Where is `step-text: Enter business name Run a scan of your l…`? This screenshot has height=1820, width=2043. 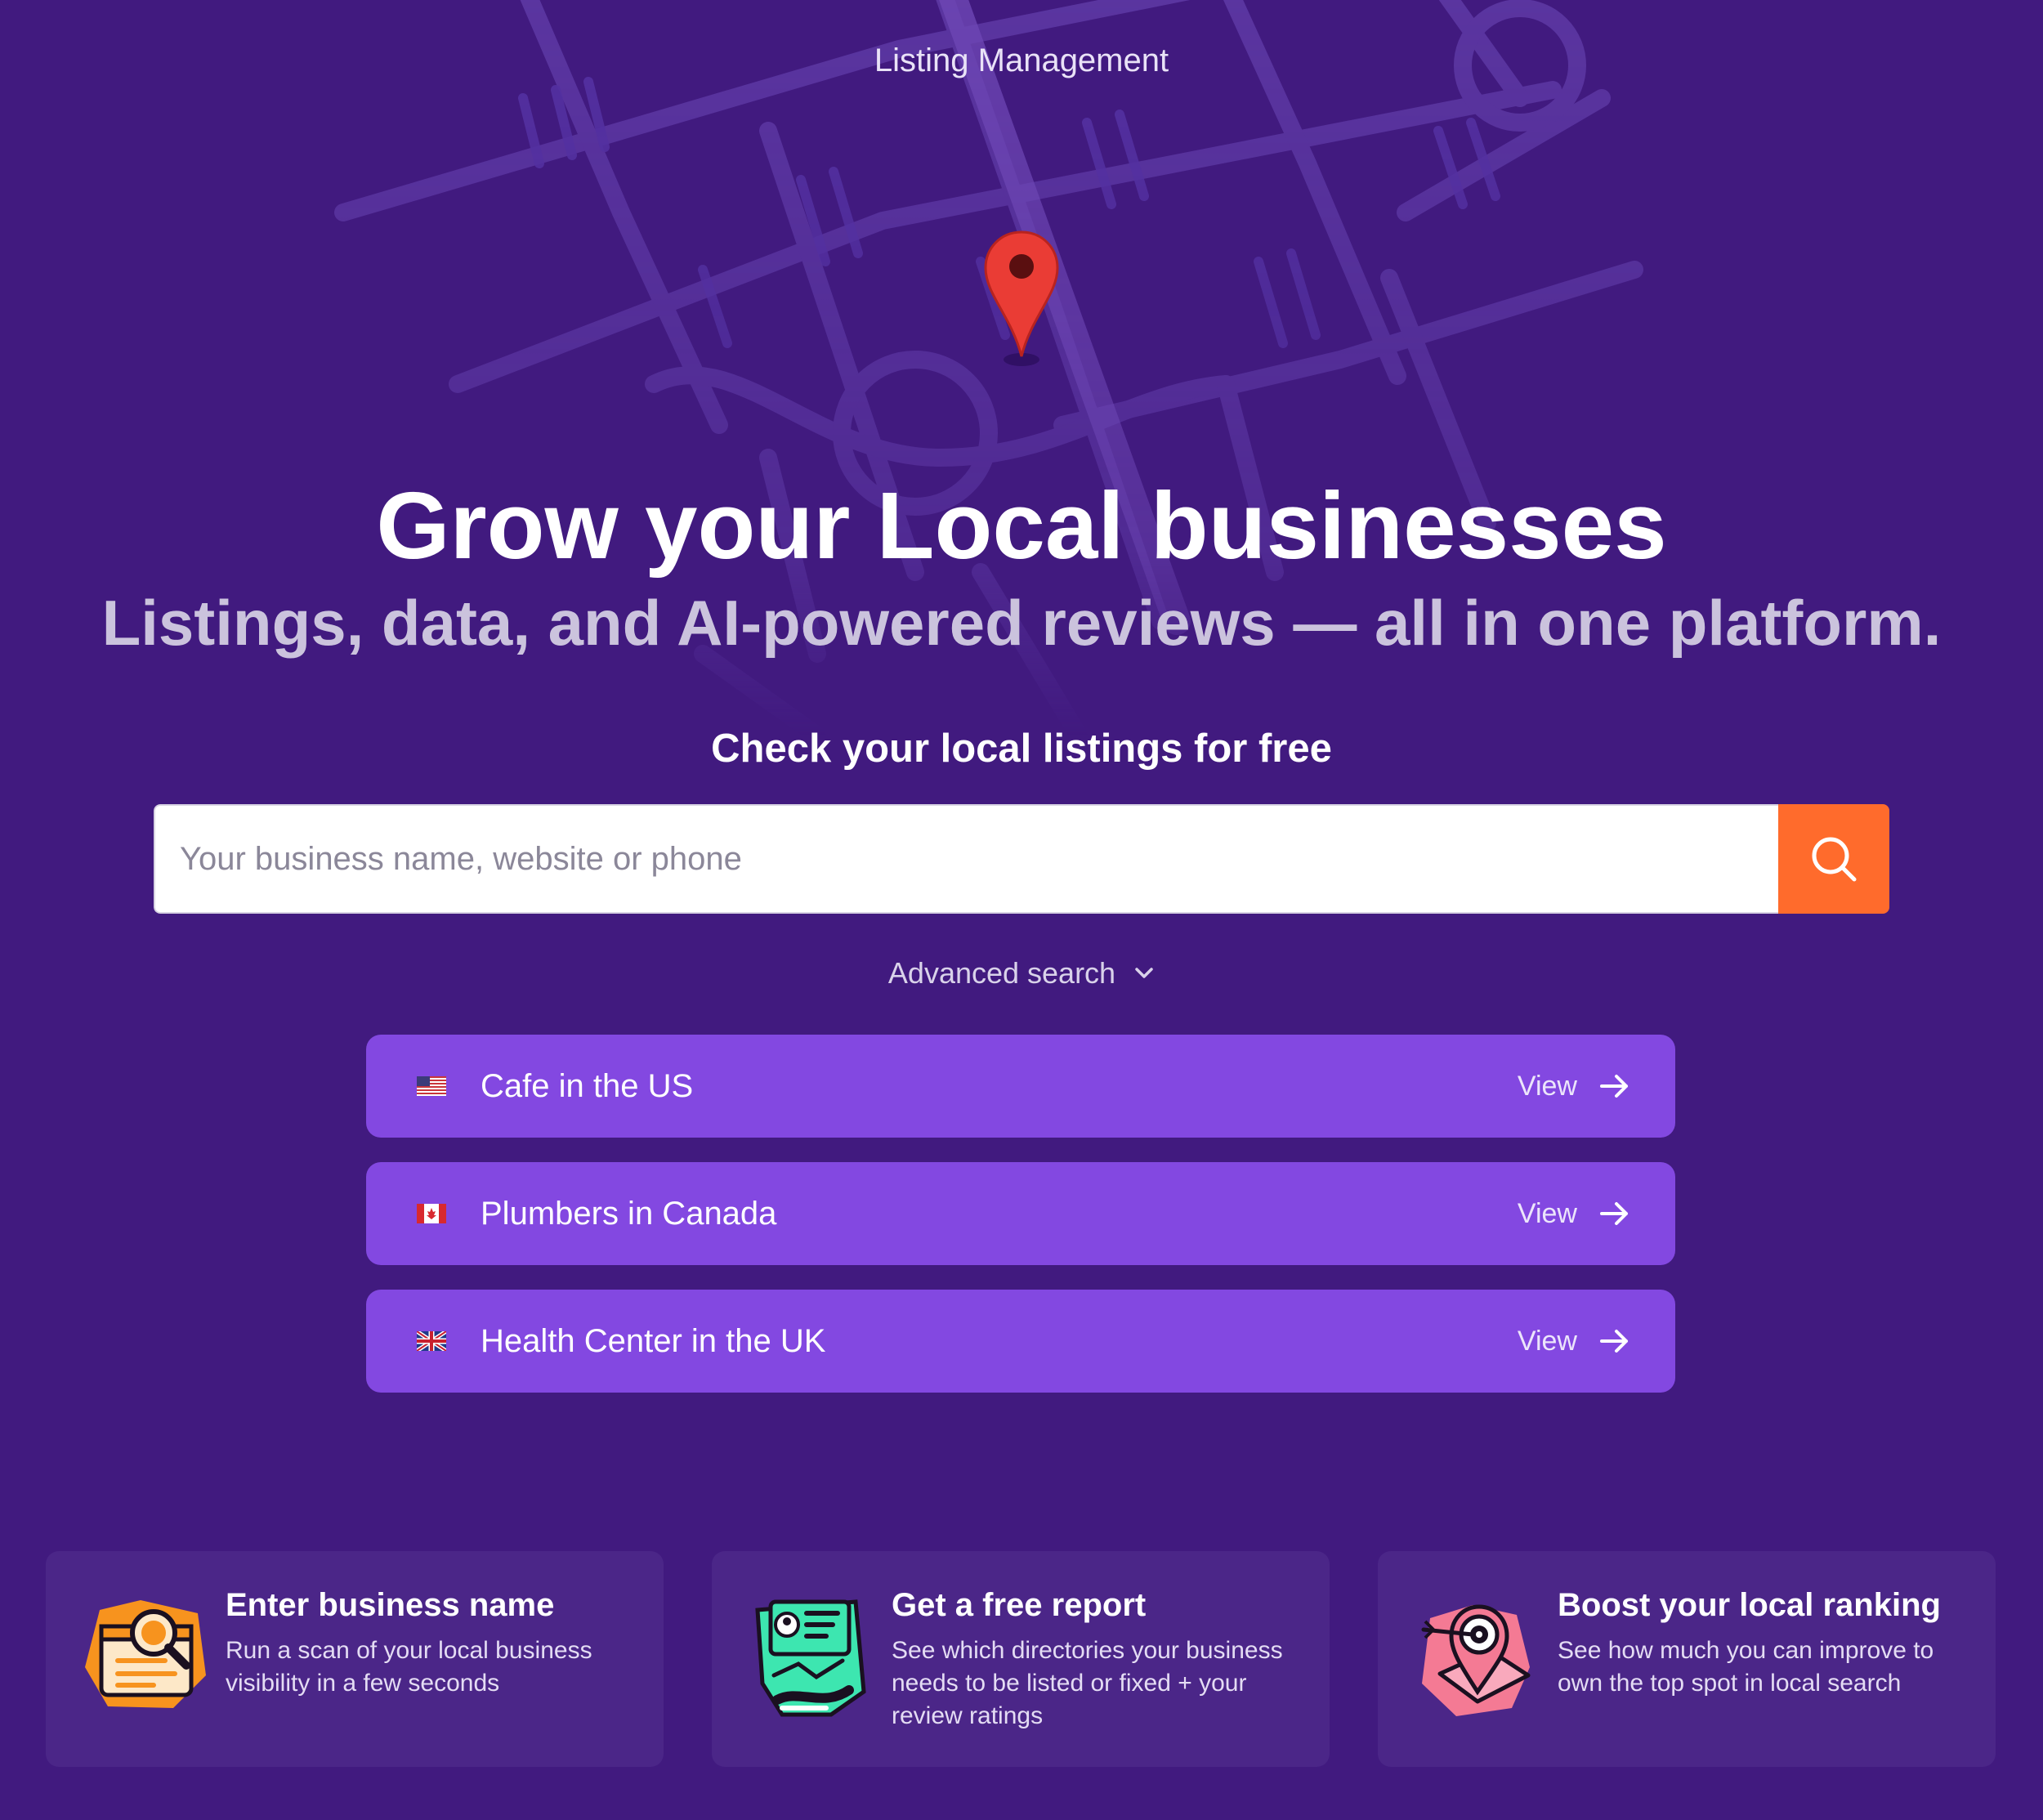
step-text: Enter business name Run a scan of your l… is located at coordinates (433, 1676).